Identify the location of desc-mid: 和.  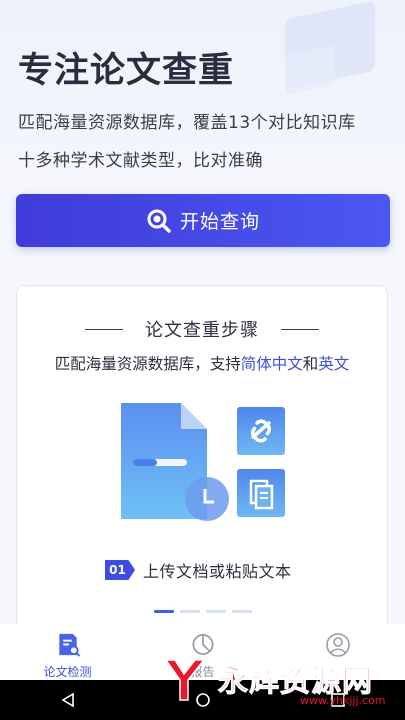
(310, 364).